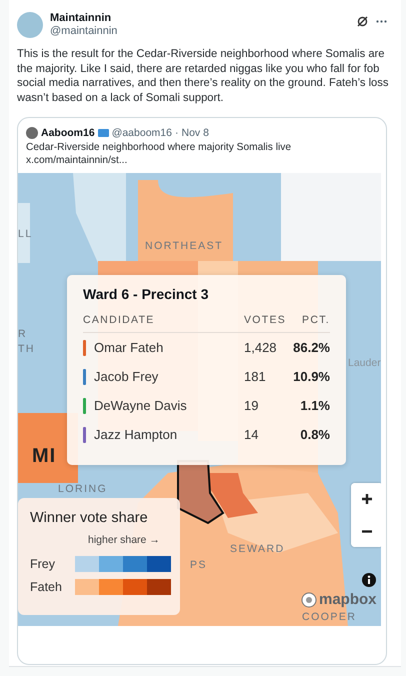 This screenshot has width=406, height=676. What do you see at coordinates (199, 565) in the screenshot?
I see `map-label: PS` at bounding box center [199, 565].